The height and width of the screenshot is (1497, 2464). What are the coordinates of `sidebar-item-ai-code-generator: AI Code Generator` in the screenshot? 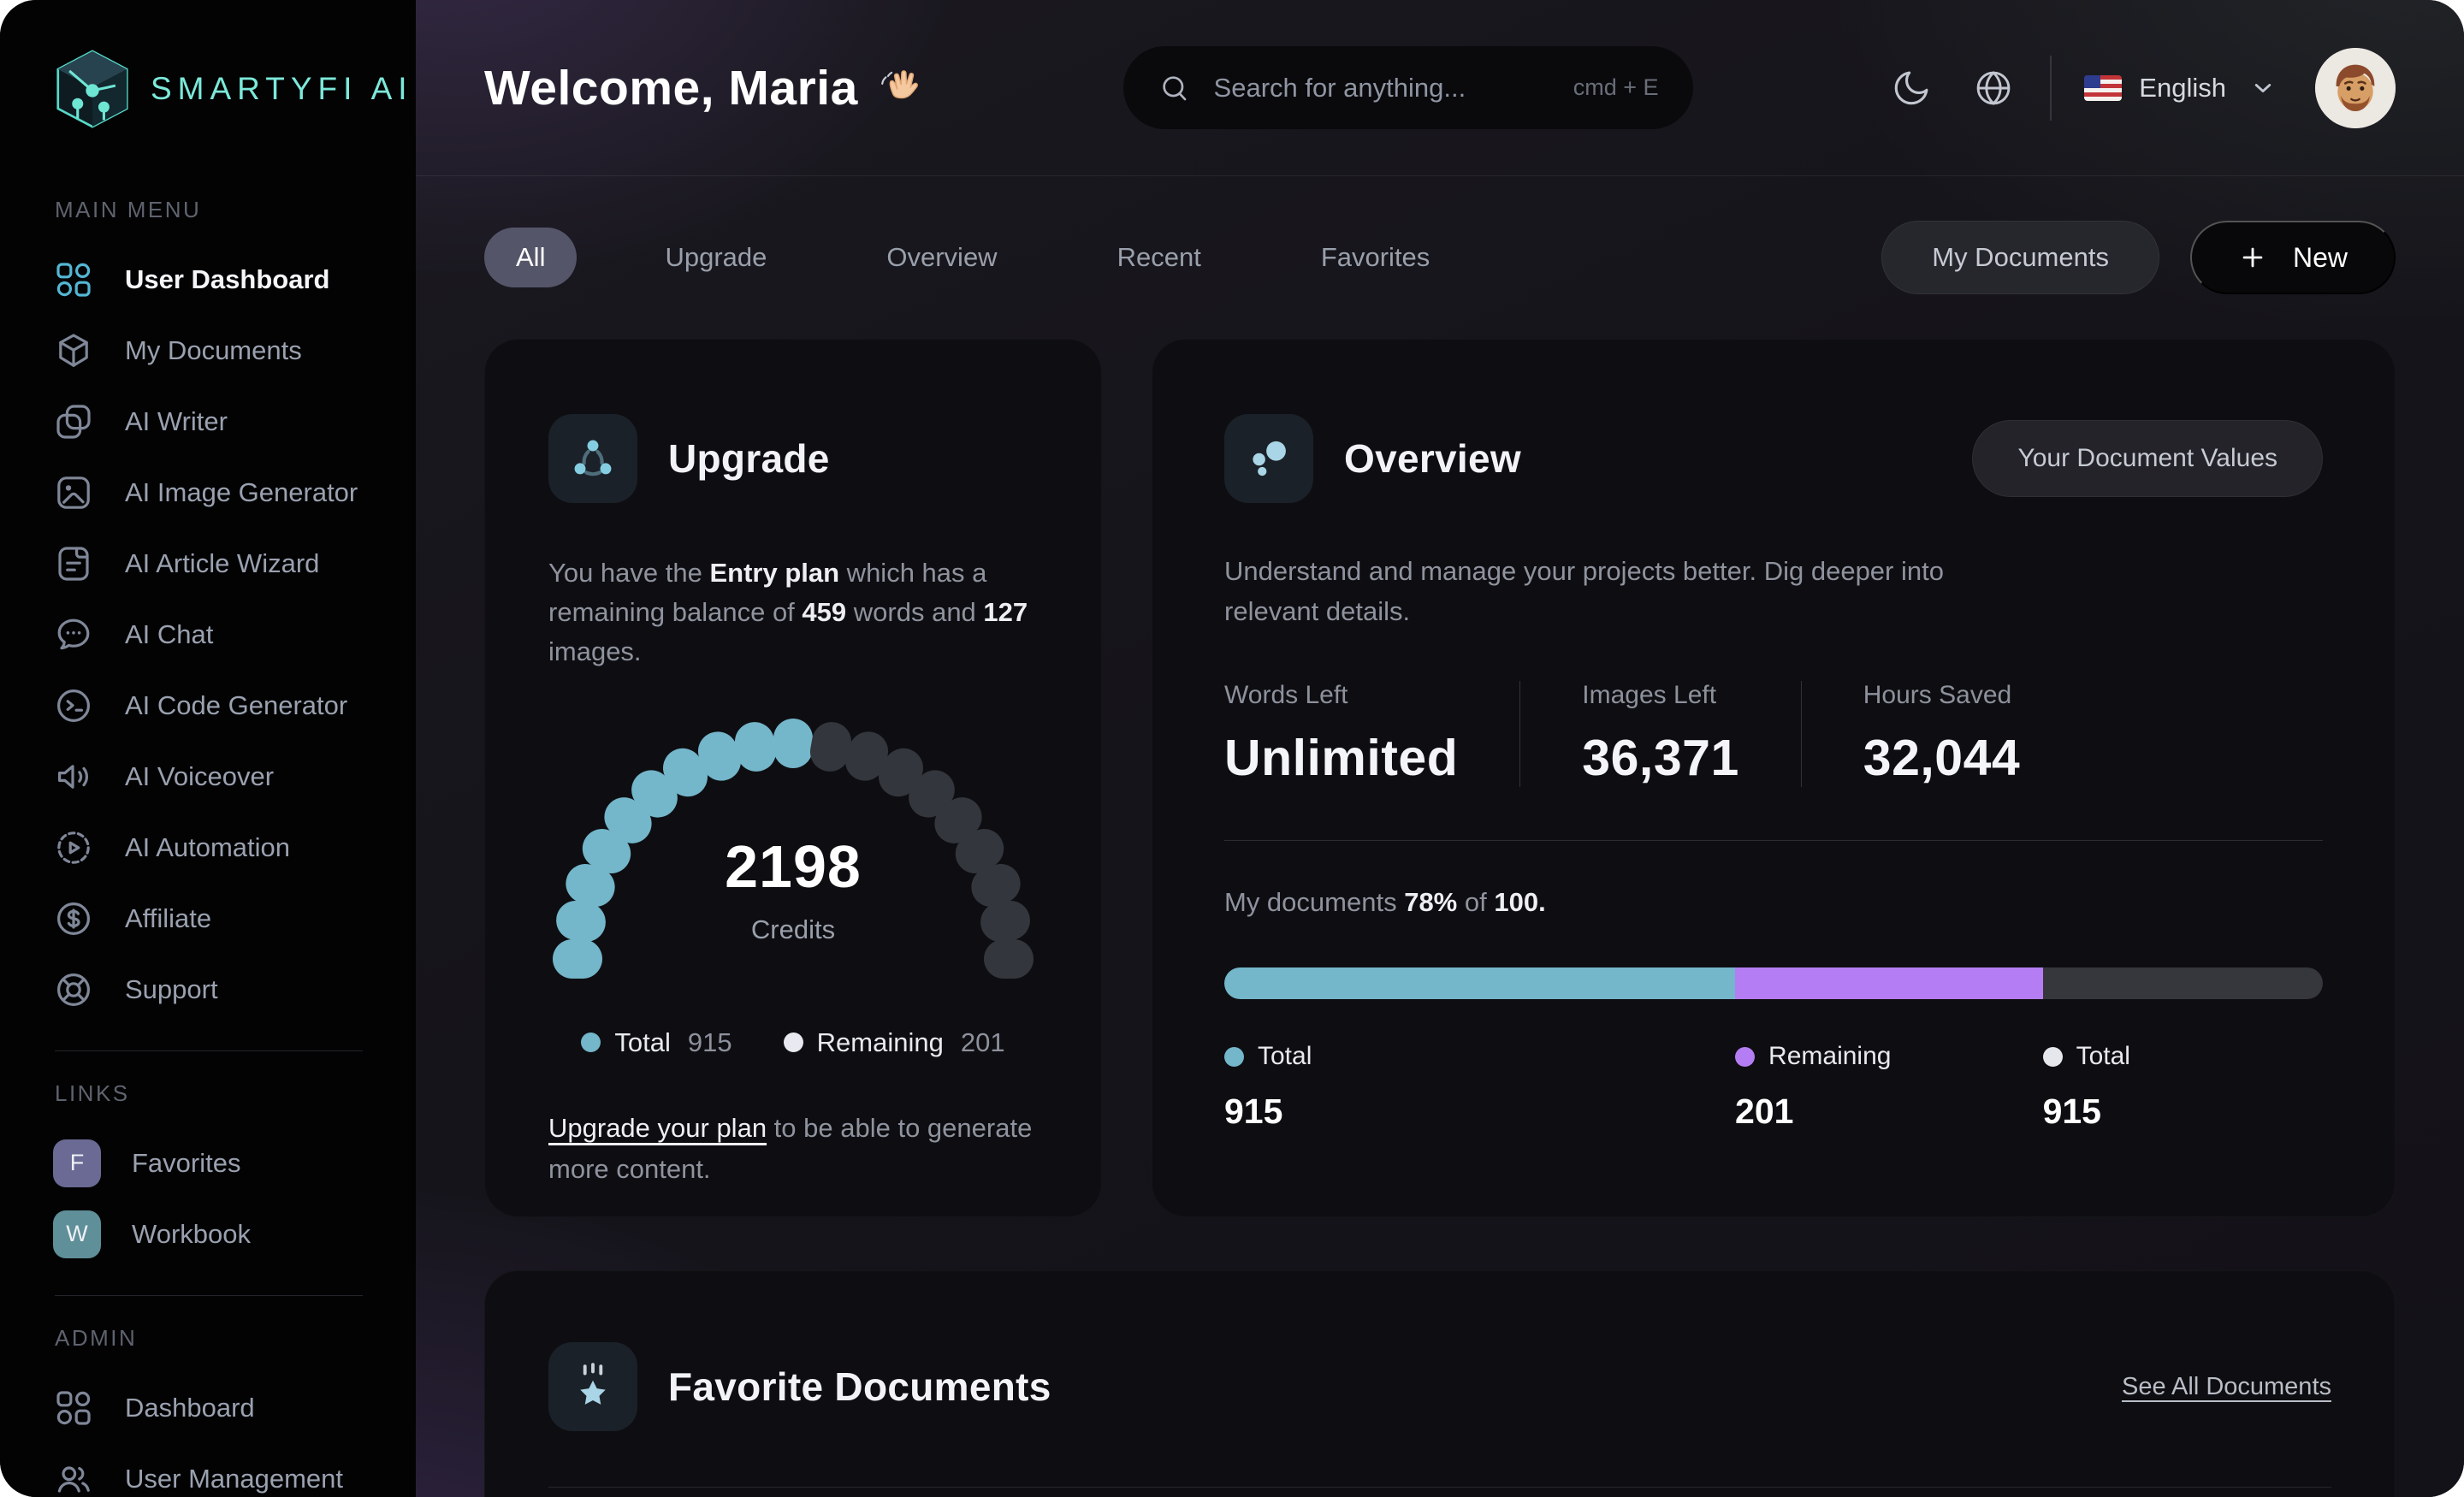 It's located at (208, 705).